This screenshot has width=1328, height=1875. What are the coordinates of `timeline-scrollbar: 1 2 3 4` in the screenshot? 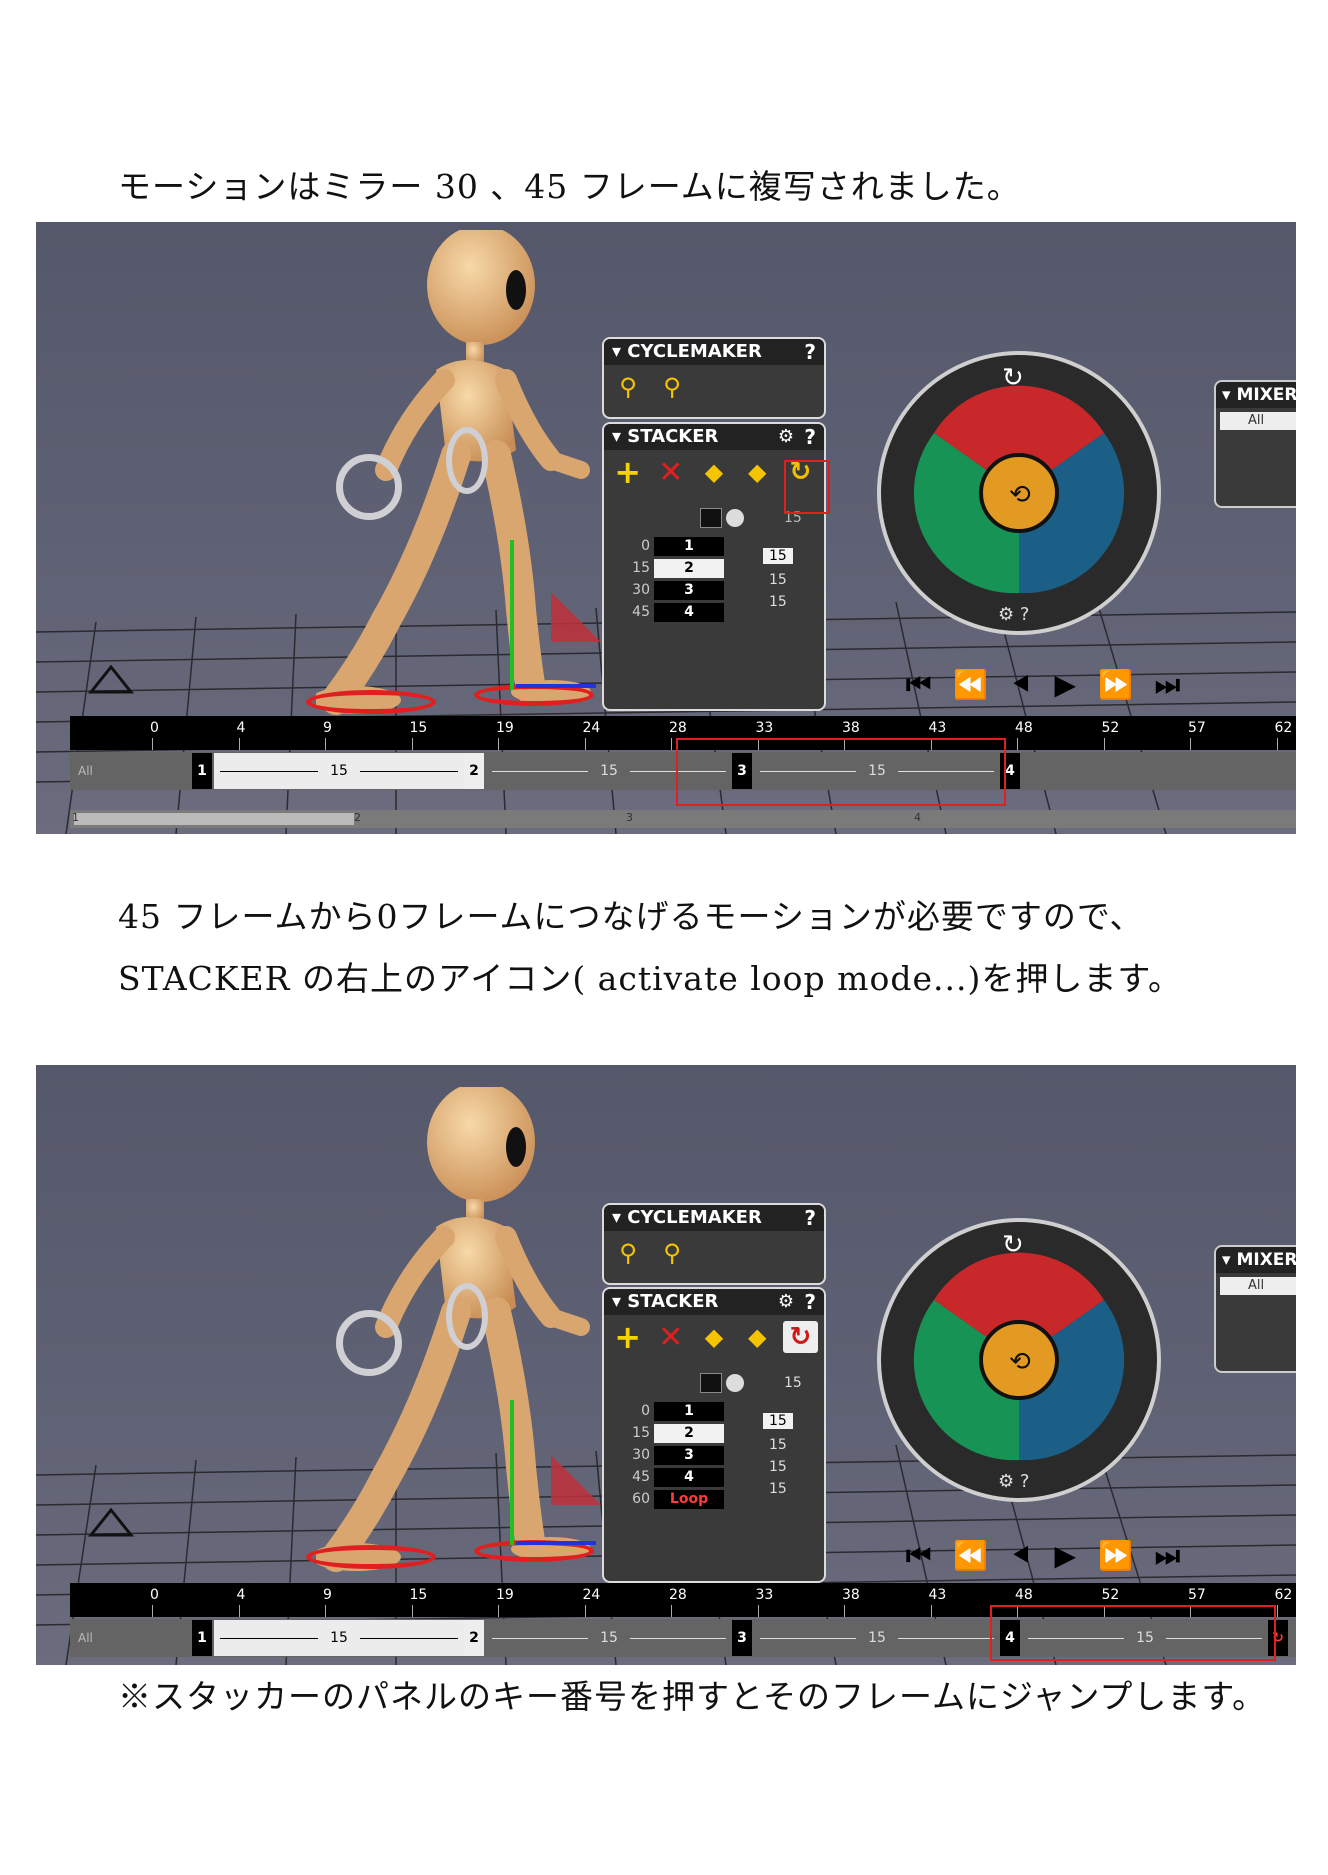 It's located at (683, 819).